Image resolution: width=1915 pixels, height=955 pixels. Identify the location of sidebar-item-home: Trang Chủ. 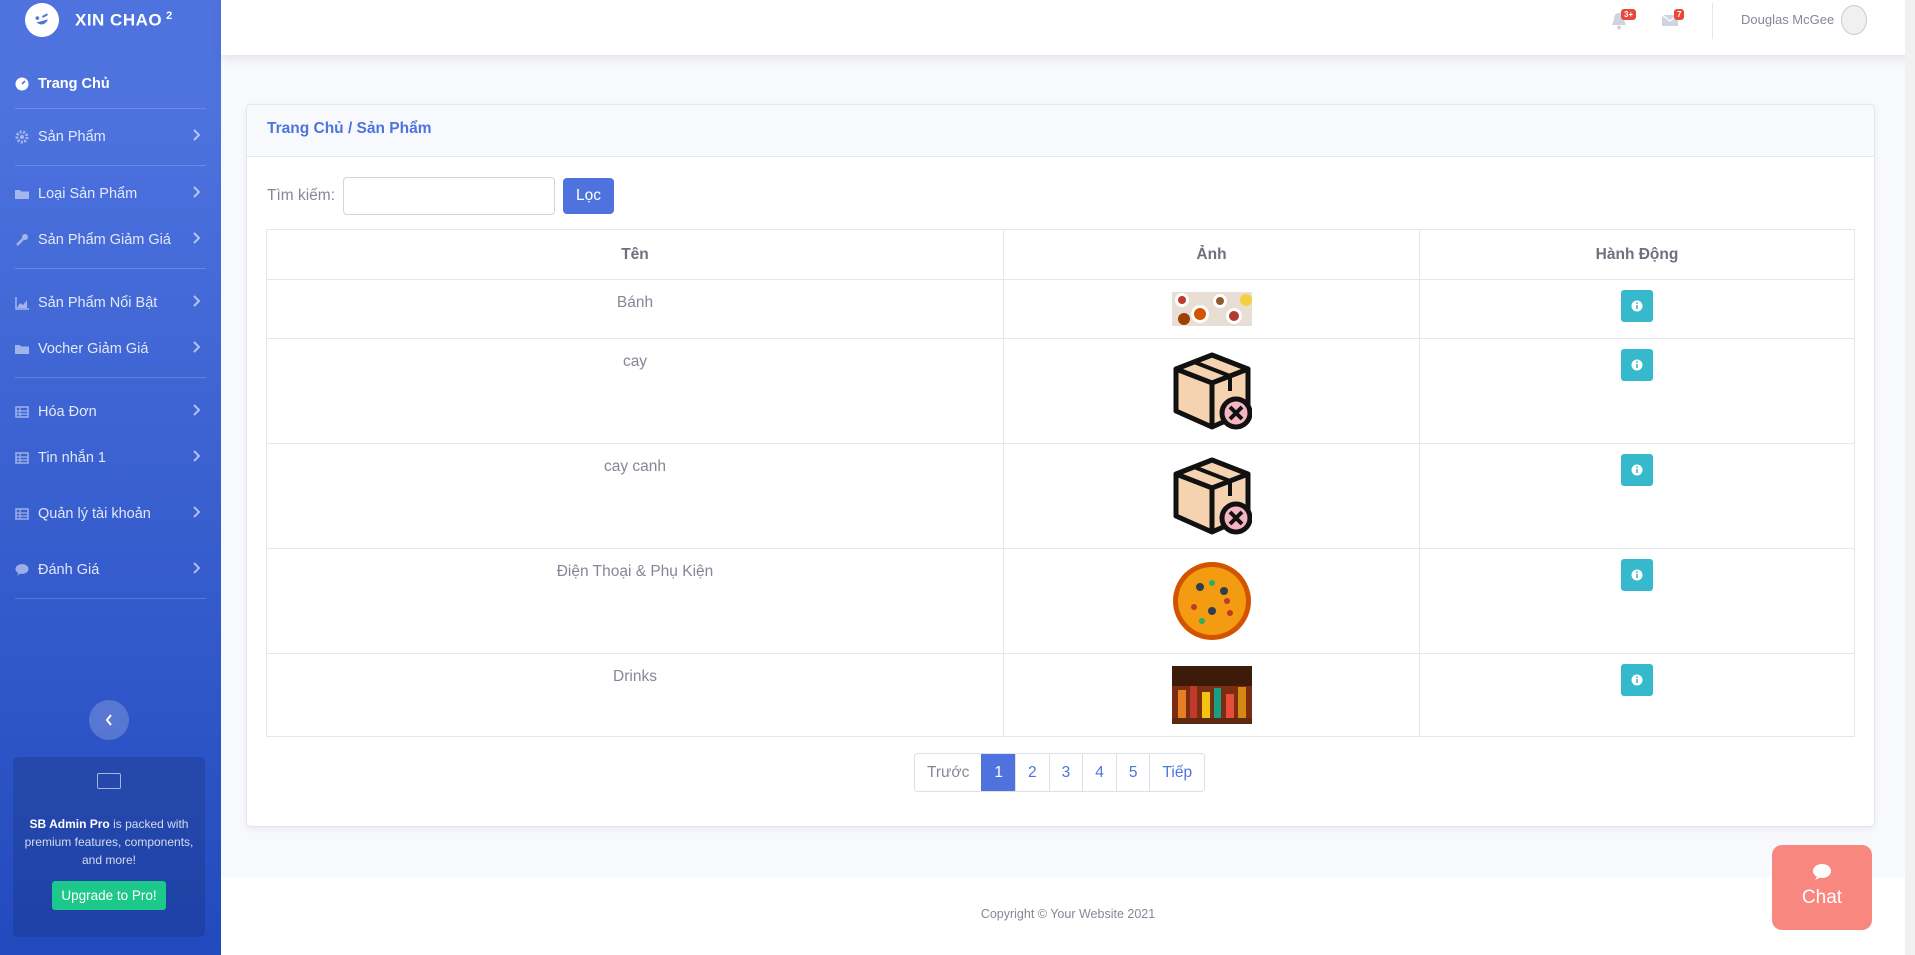
(110, 84).